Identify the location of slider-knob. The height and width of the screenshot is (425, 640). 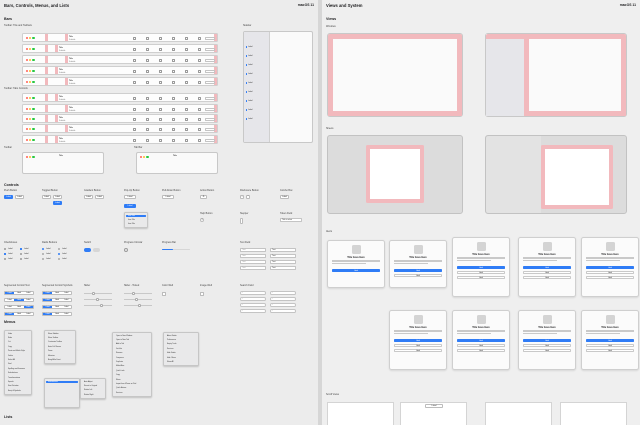
(139, 305).